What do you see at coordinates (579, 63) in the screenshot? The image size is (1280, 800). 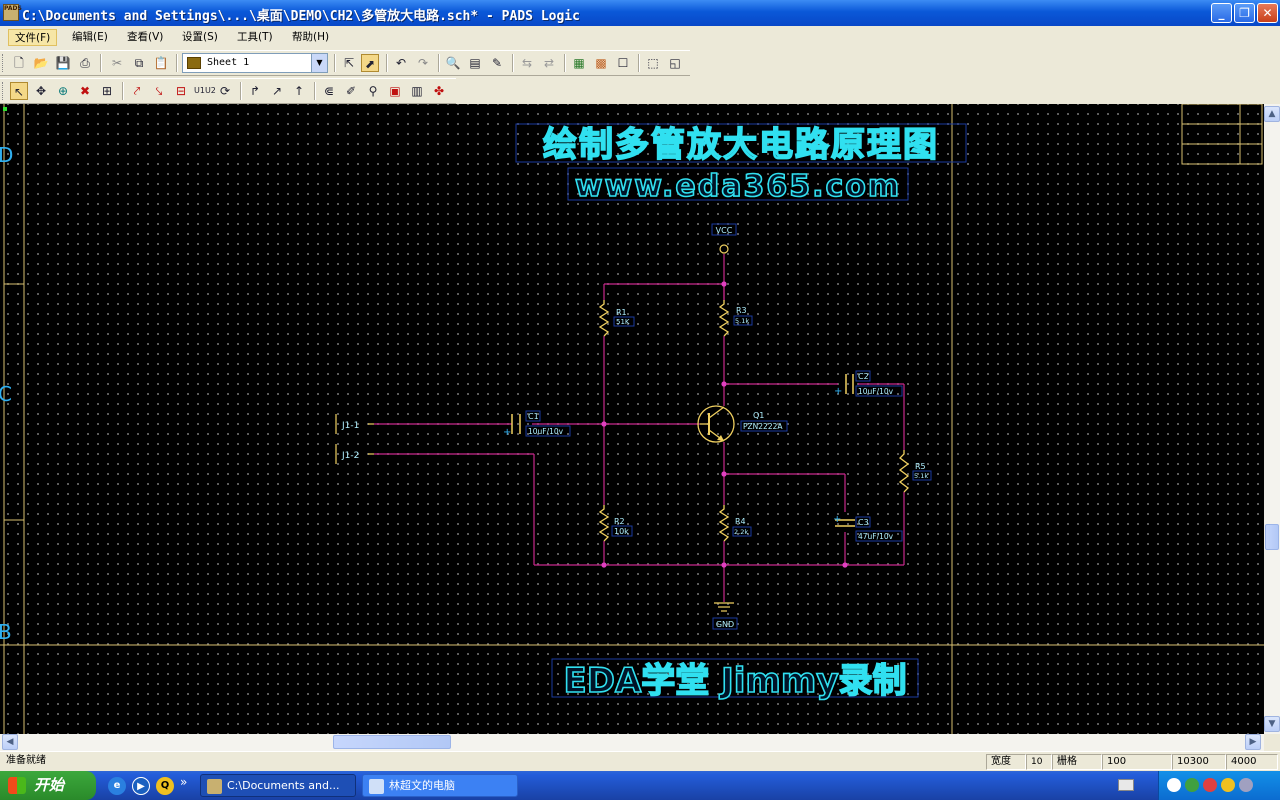 I see `pads-pcb-icon: ▦` at bounding box center [579, 63].